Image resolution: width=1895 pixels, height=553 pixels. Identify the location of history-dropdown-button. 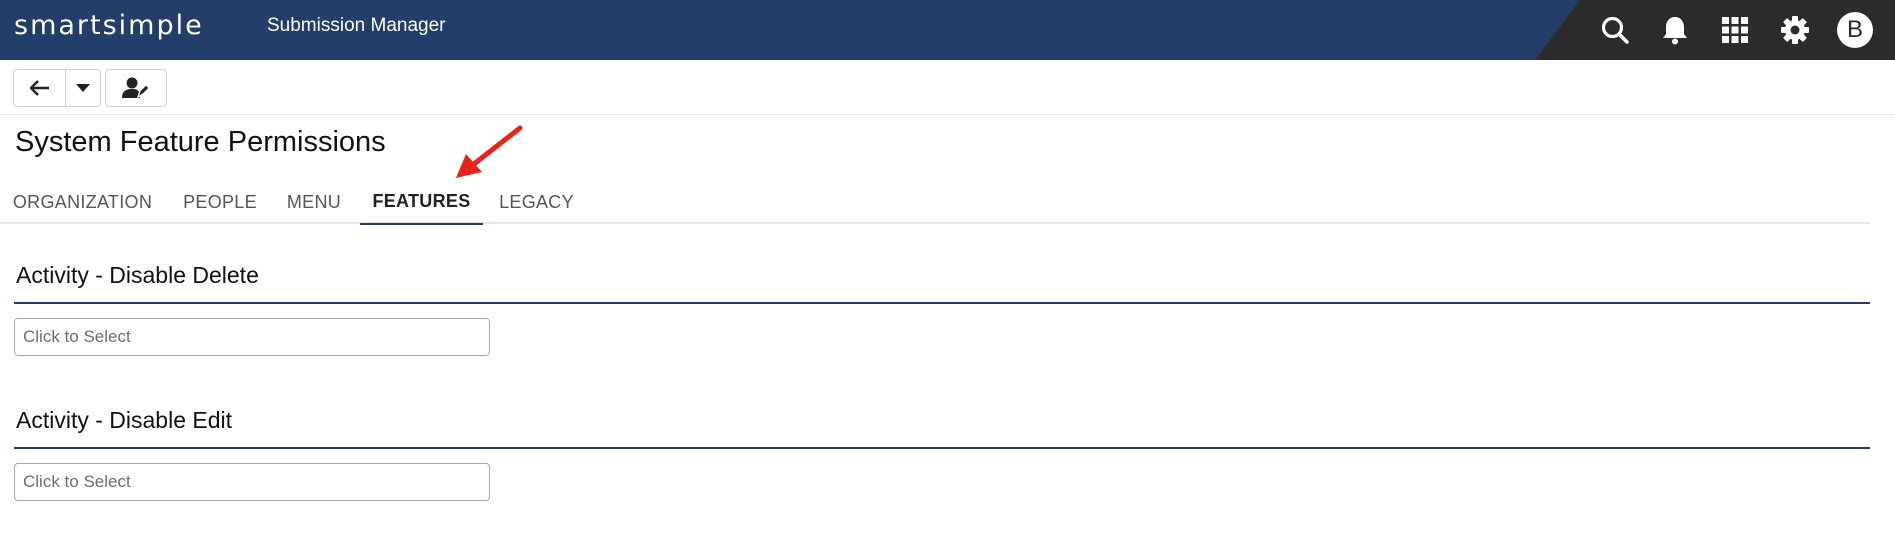
(83, 88).